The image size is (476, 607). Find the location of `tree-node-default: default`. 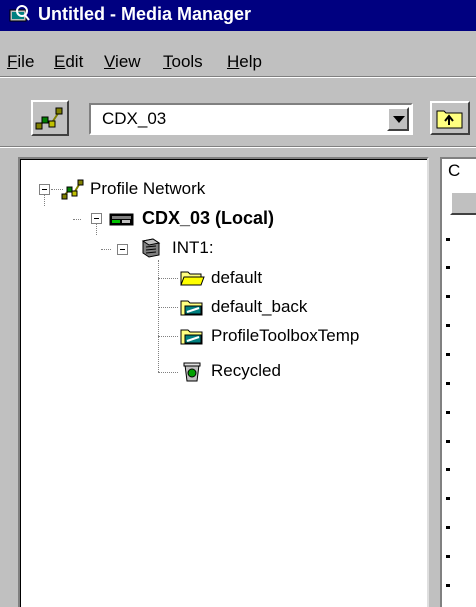

tree-node-default: default is located at coordinates (211, 279).